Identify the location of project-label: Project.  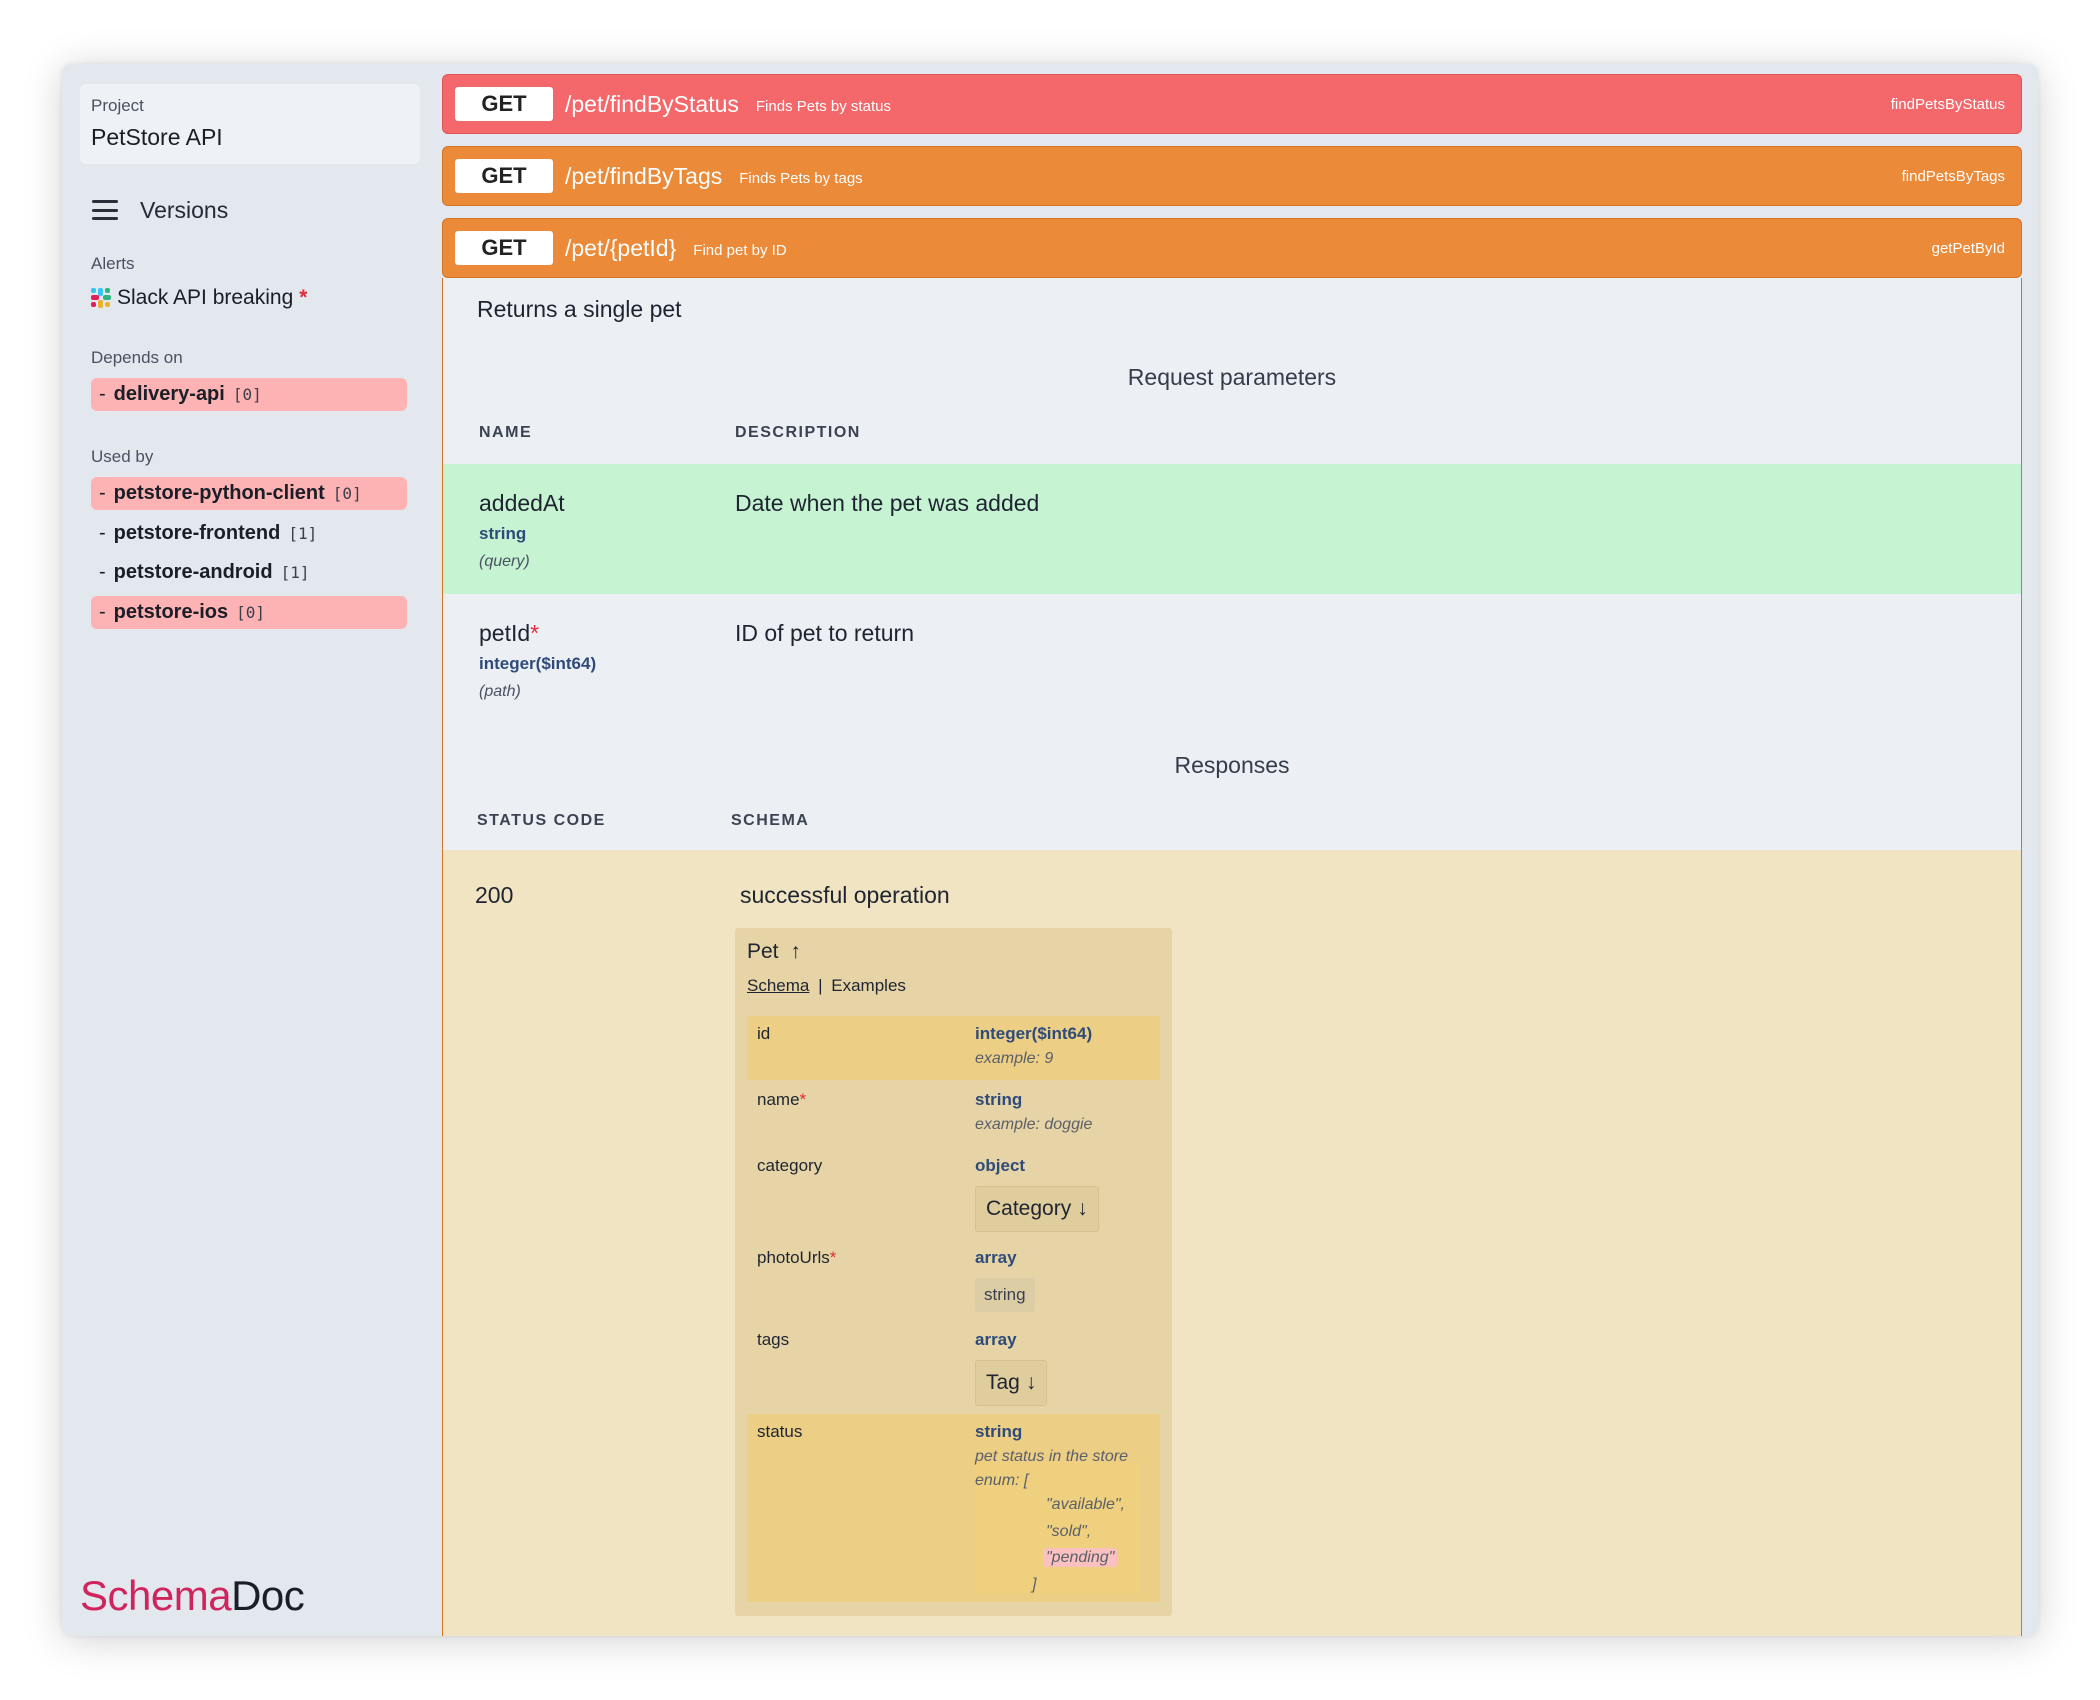
(117, 105).